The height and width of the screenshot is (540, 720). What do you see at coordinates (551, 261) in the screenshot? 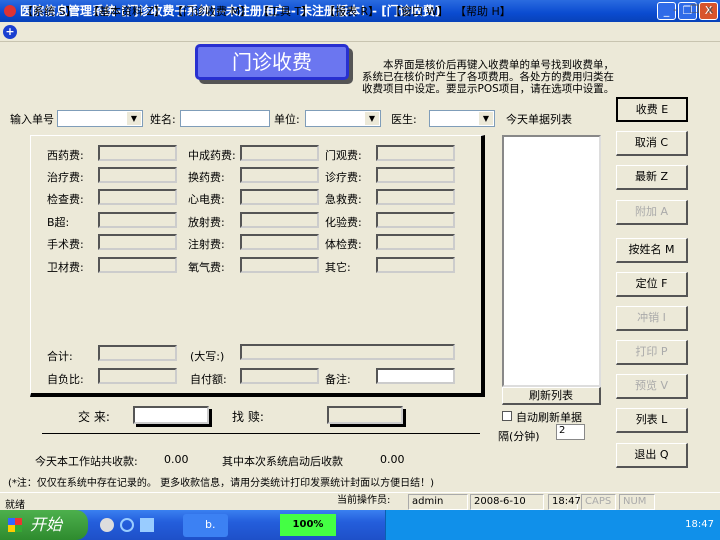
I see `today-bill-list` at bounding box center [551, 261].